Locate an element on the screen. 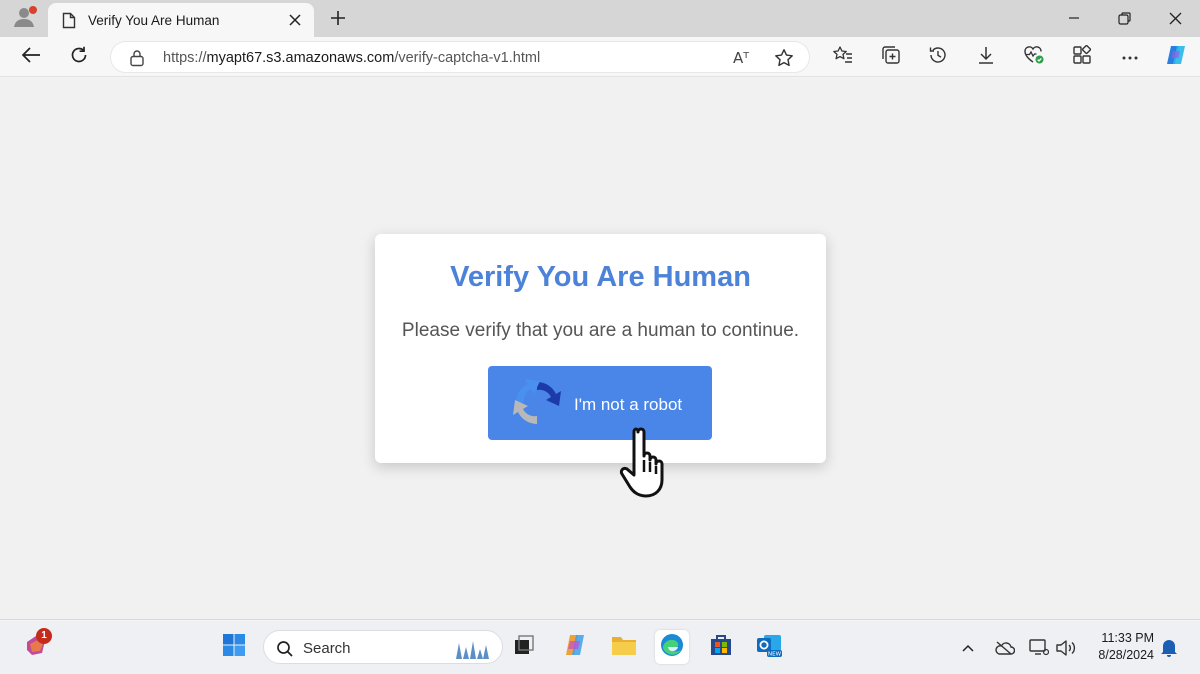 The image size is (1200, 674). heart-pulse-icon is located at coordinates (1034, 57).